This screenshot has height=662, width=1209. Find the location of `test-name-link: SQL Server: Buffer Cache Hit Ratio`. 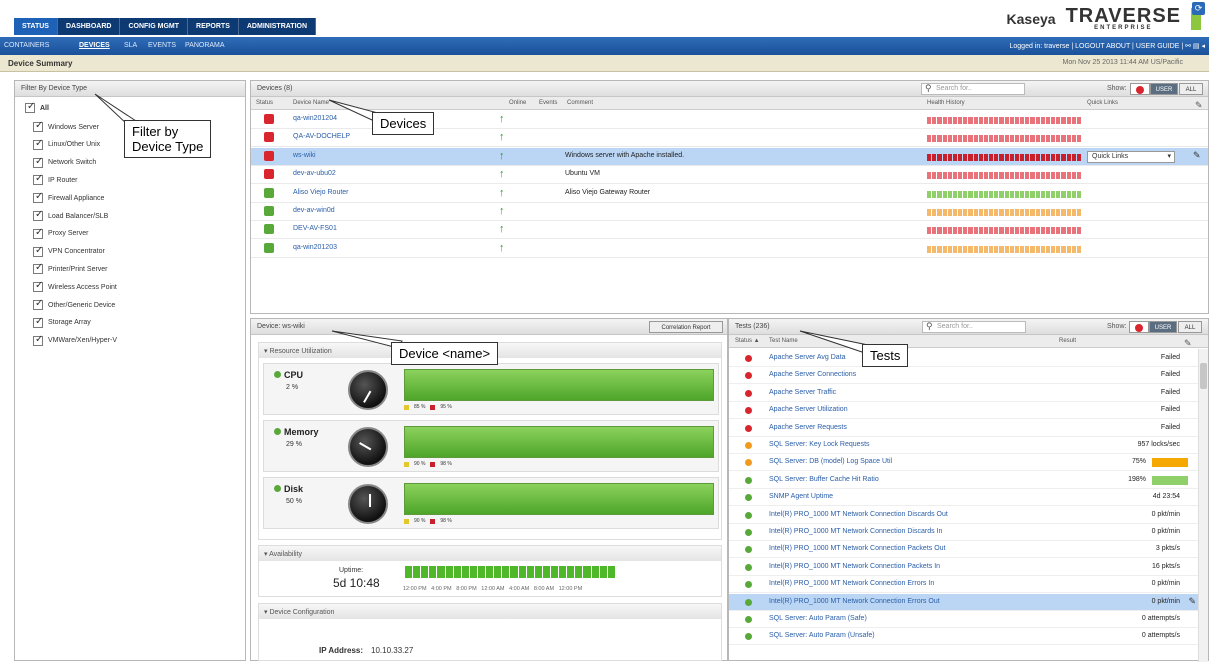

test-name-link: SQL Server: Buffer Cache Hit Ratio is located at coordinates (824, 479).